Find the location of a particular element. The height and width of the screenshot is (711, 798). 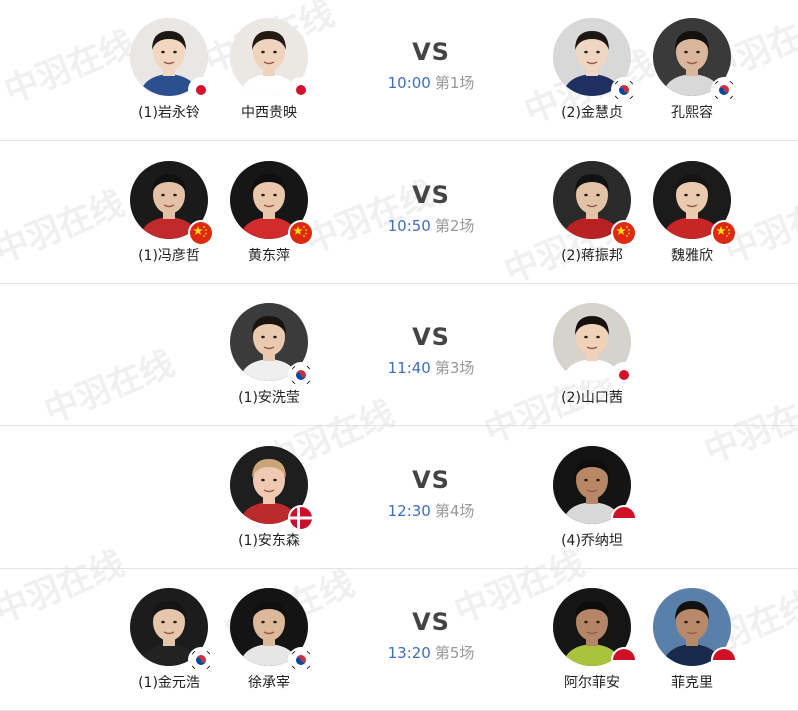

player-name: 孔熙容 is located at coordinates (692, 113).